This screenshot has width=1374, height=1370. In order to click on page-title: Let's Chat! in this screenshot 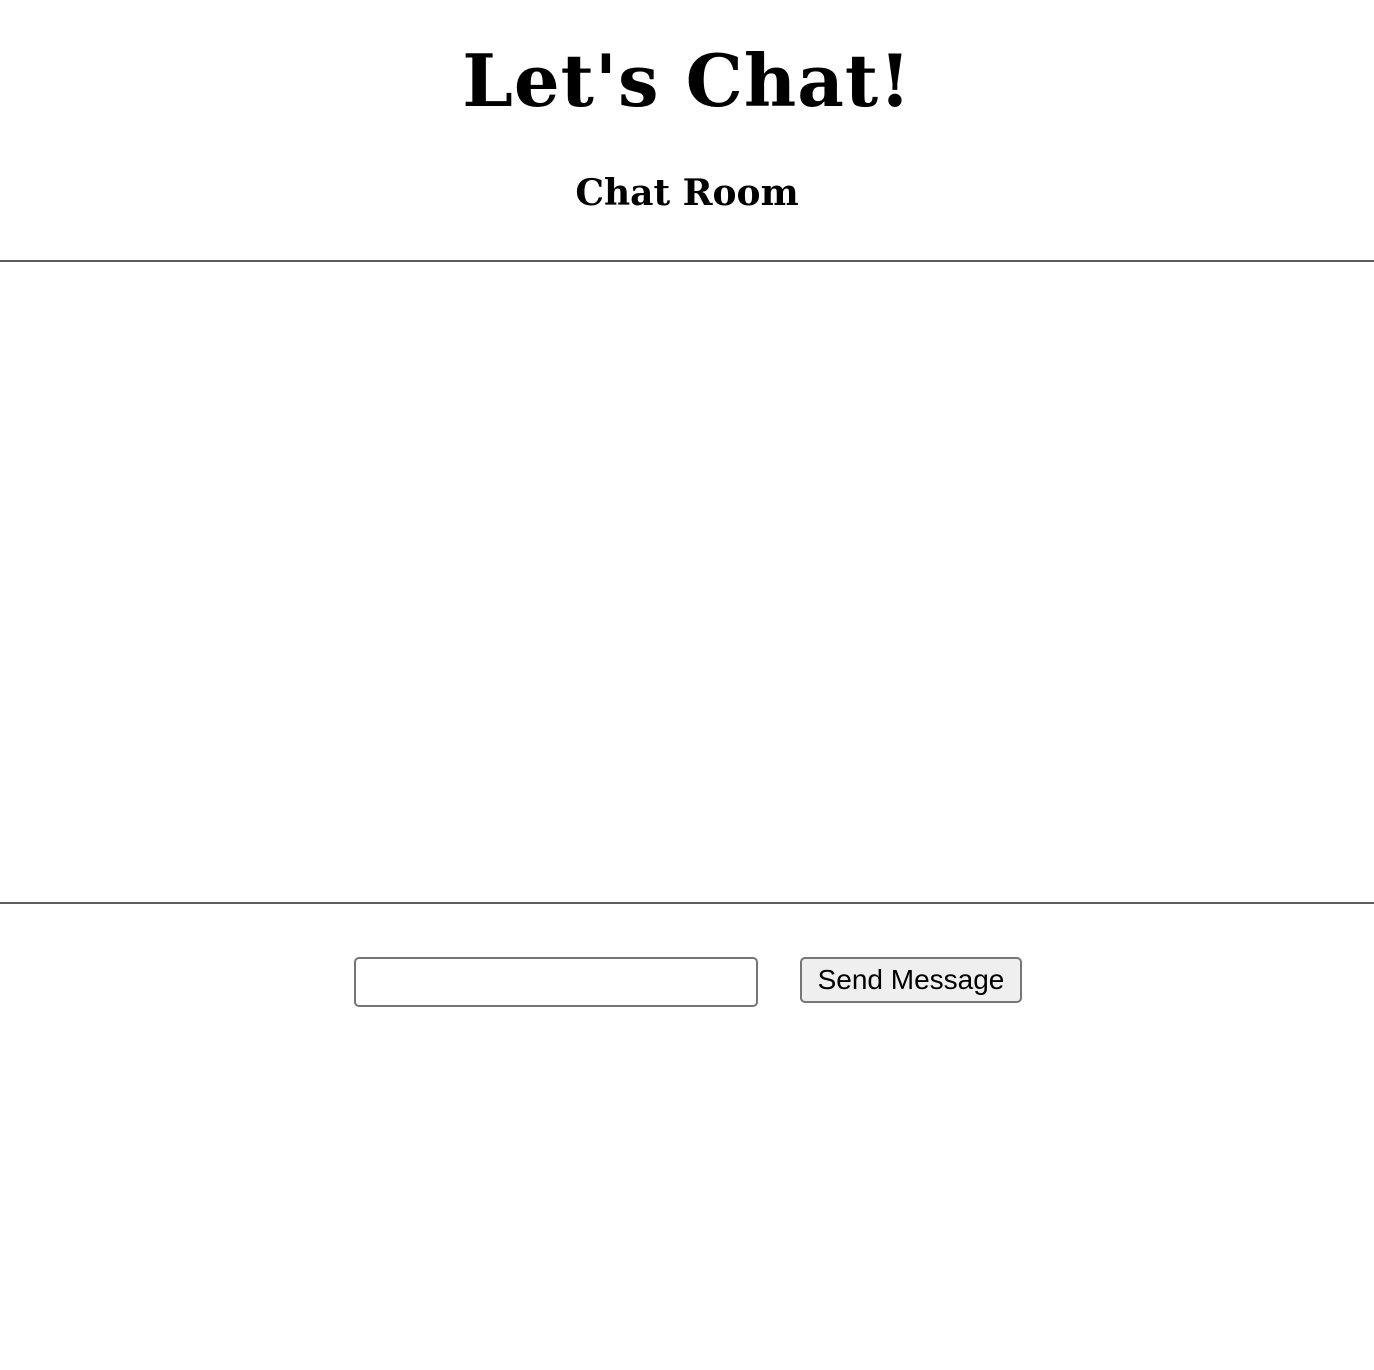, I will do `click(687, 80)`.